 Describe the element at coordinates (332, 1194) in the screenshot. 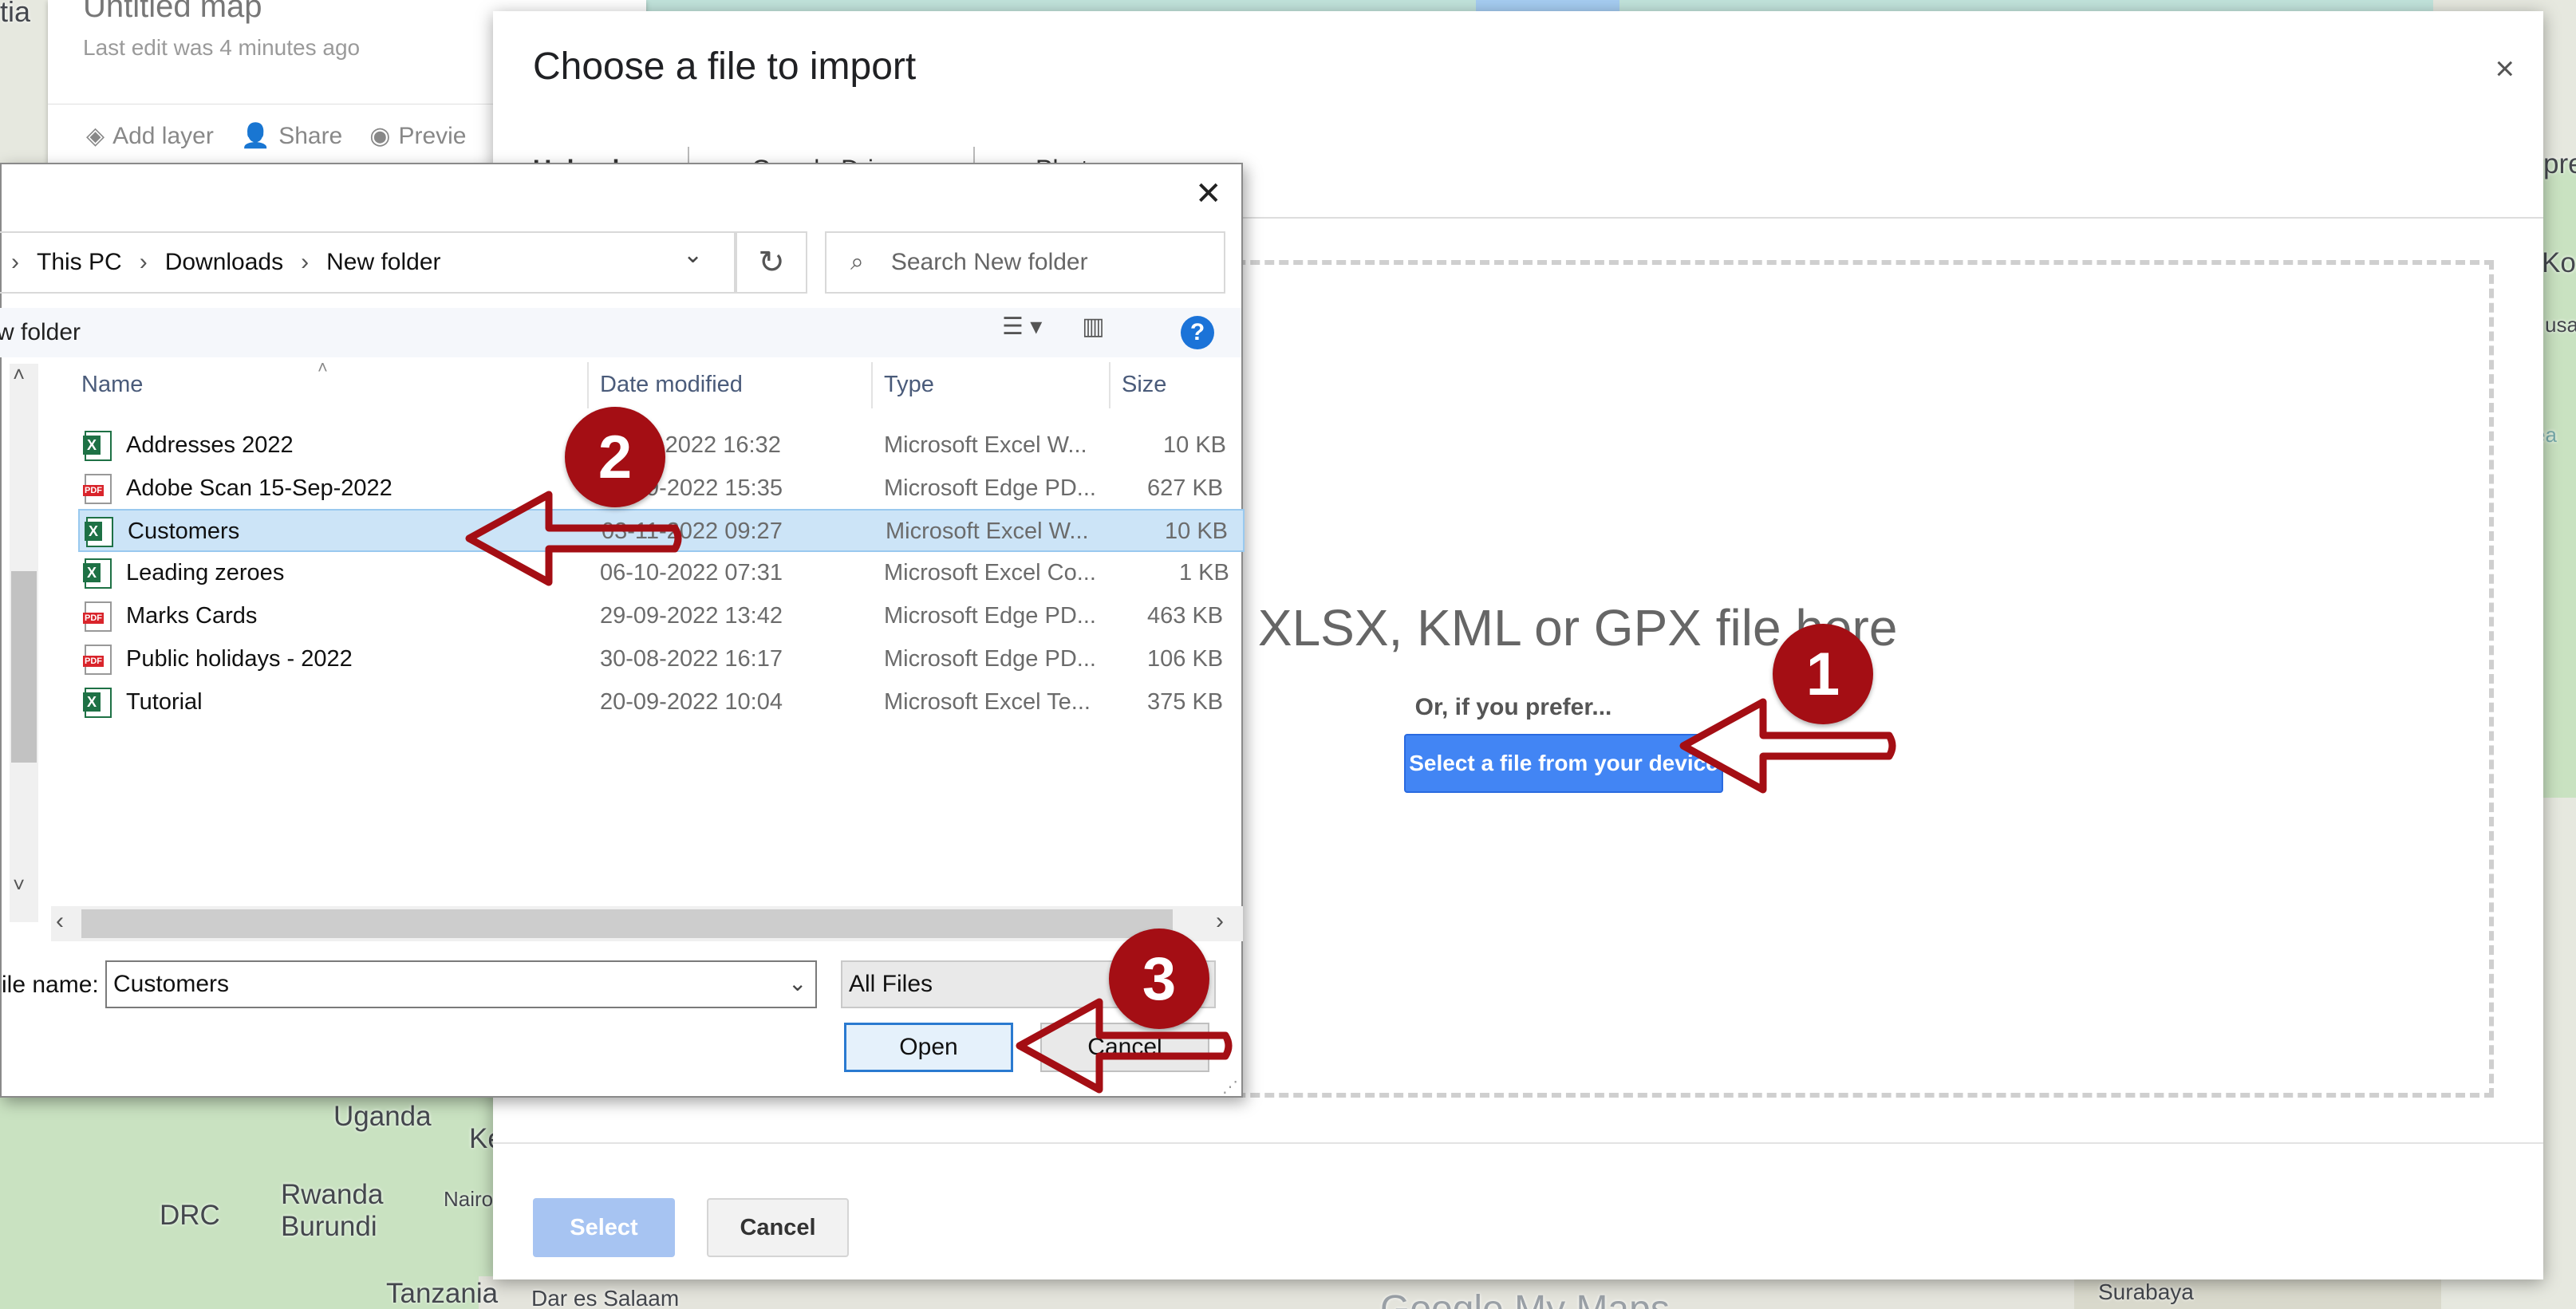

I see `map-label: Rwanda` at that location.